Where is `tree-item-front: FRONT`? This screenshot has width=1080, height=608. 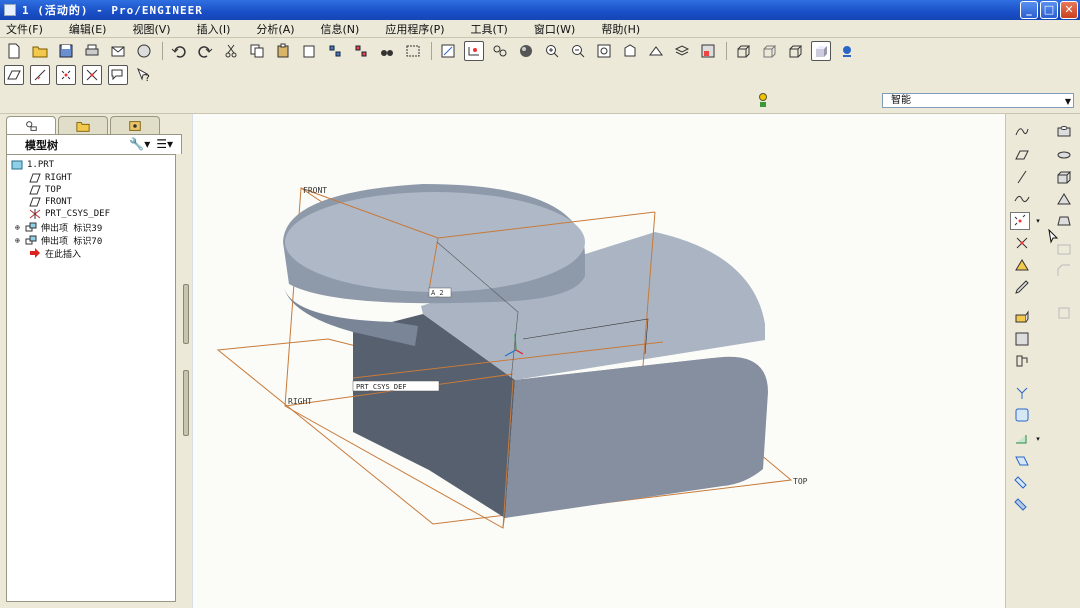 tree-item-front: FRONT is located at coordinates (50, 202).